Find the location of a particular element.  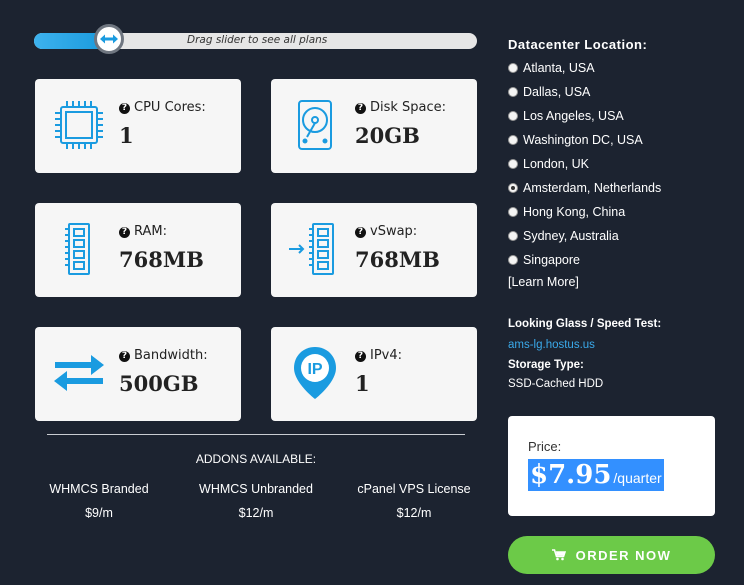

price-box: Price: $7.95/quarter is located at coordinates (611, 466).